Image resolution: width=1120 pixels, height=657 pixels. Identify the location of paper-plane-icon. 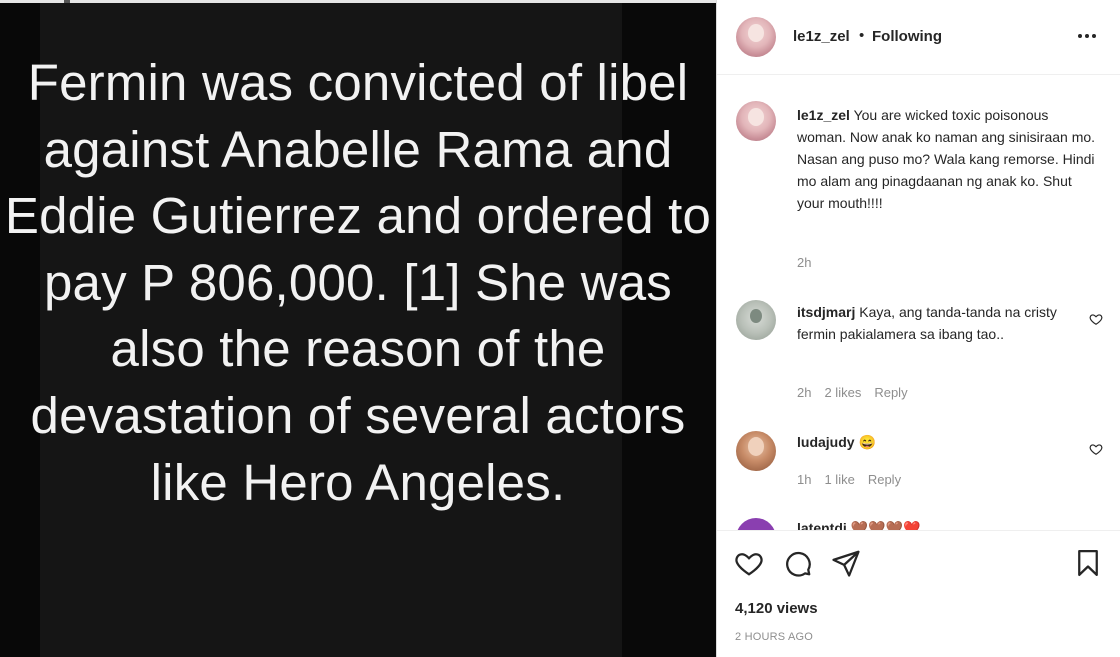
(846, 563).